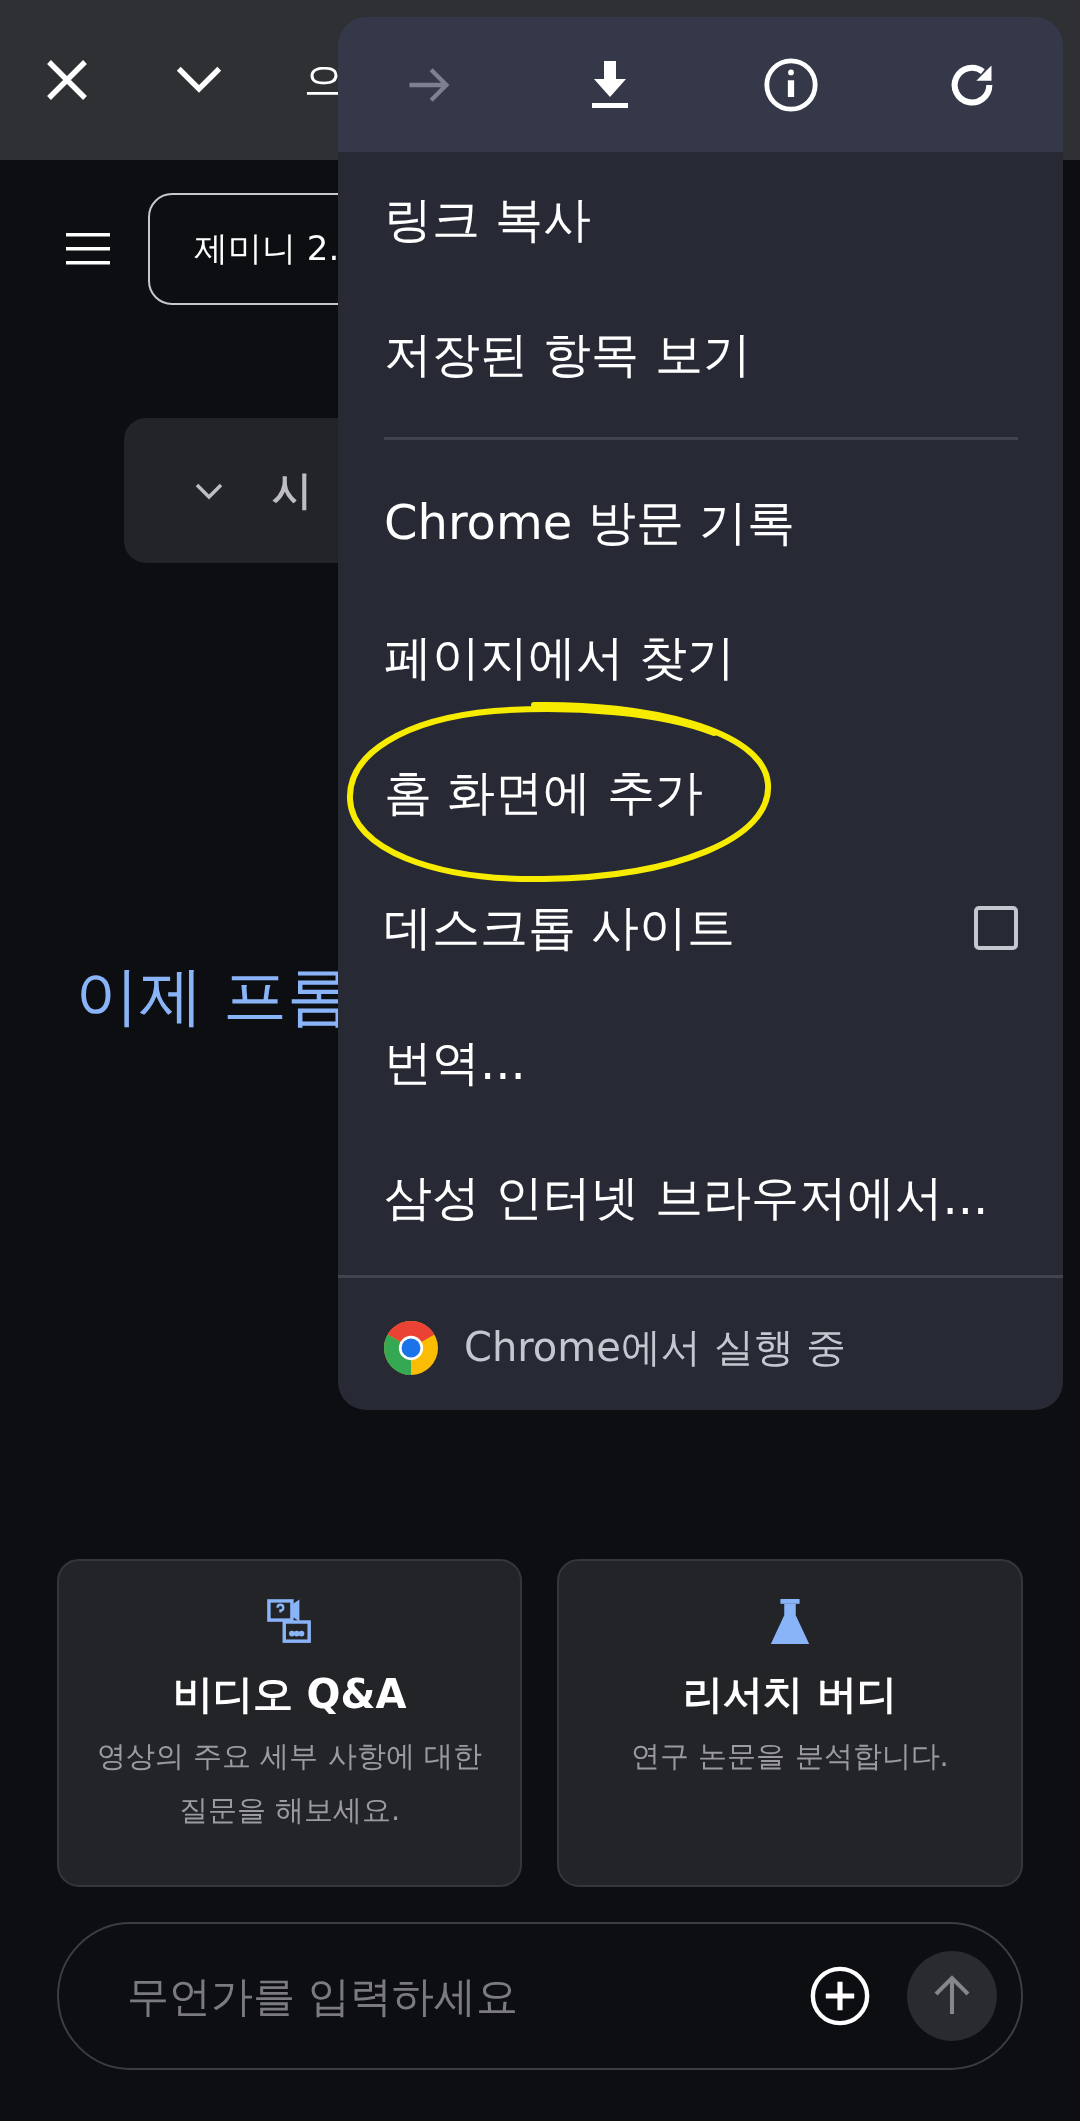  I want to click on add-button, so click(840, 1996).